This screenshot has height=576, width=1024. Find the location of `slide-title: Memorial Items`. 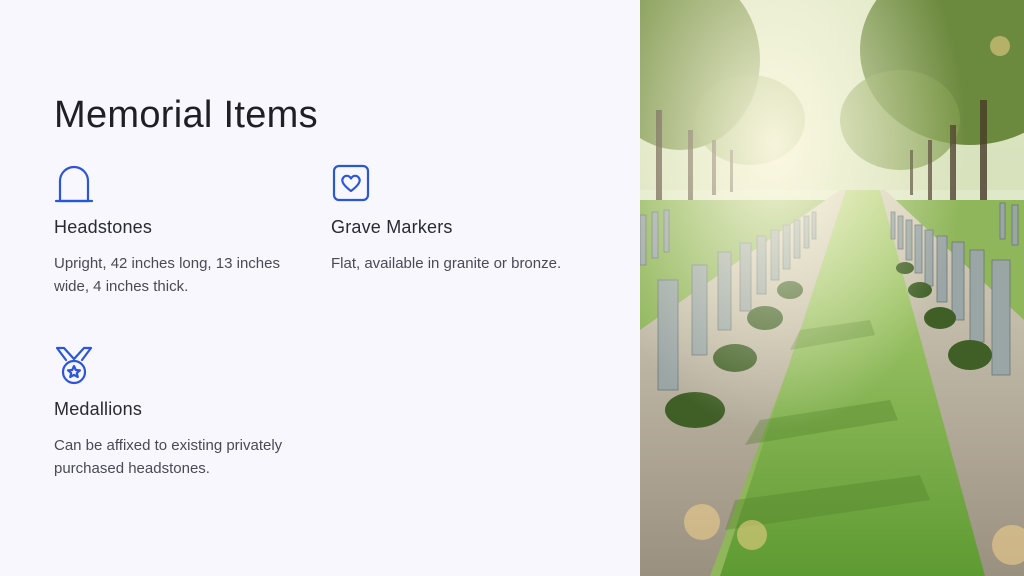

slide-title: Memorial Items is located at coordinates (186, 115).